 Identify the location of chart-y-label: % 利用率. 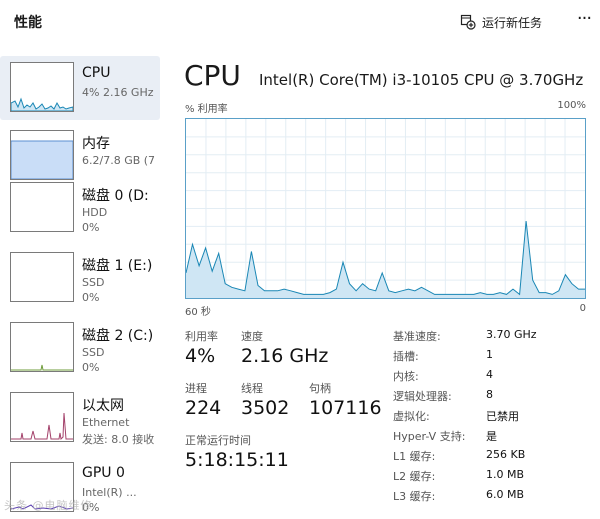
(206, 109).